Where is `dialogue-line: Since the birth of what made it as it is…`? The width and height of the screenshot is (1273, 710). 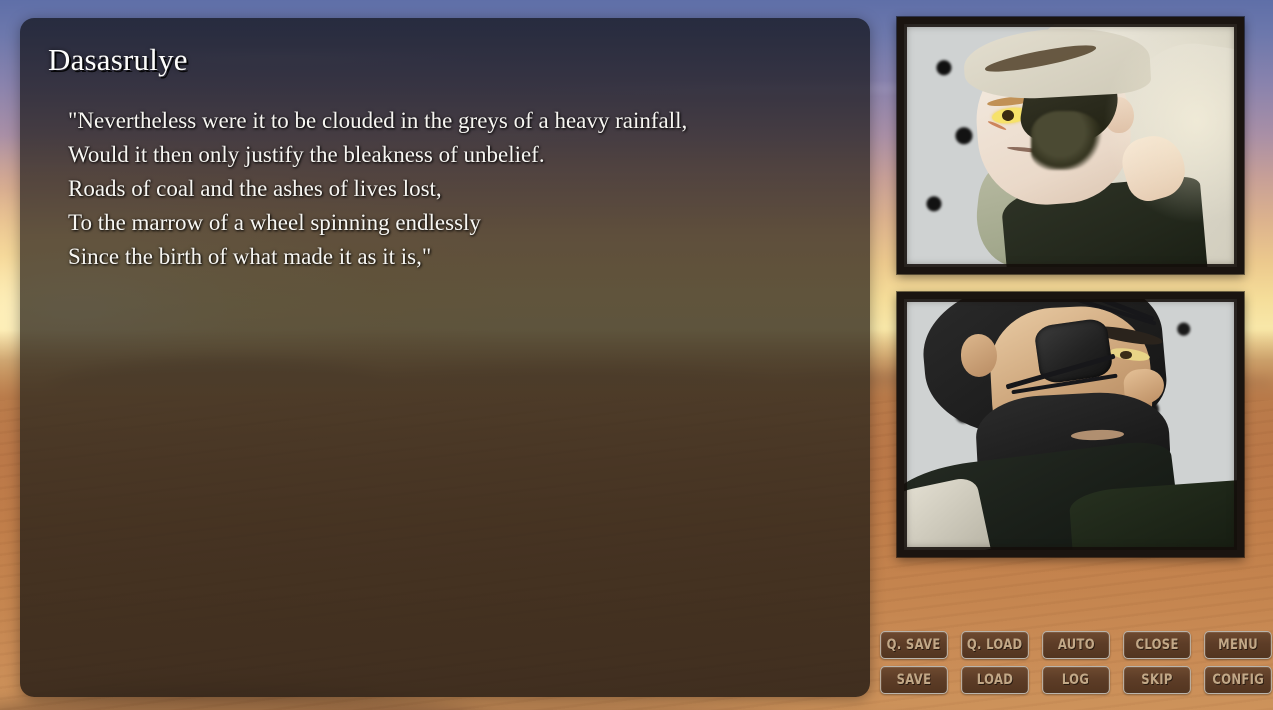 dialogue-line: Since the birth of what made it as it is… is located at coordinates (250, 256).